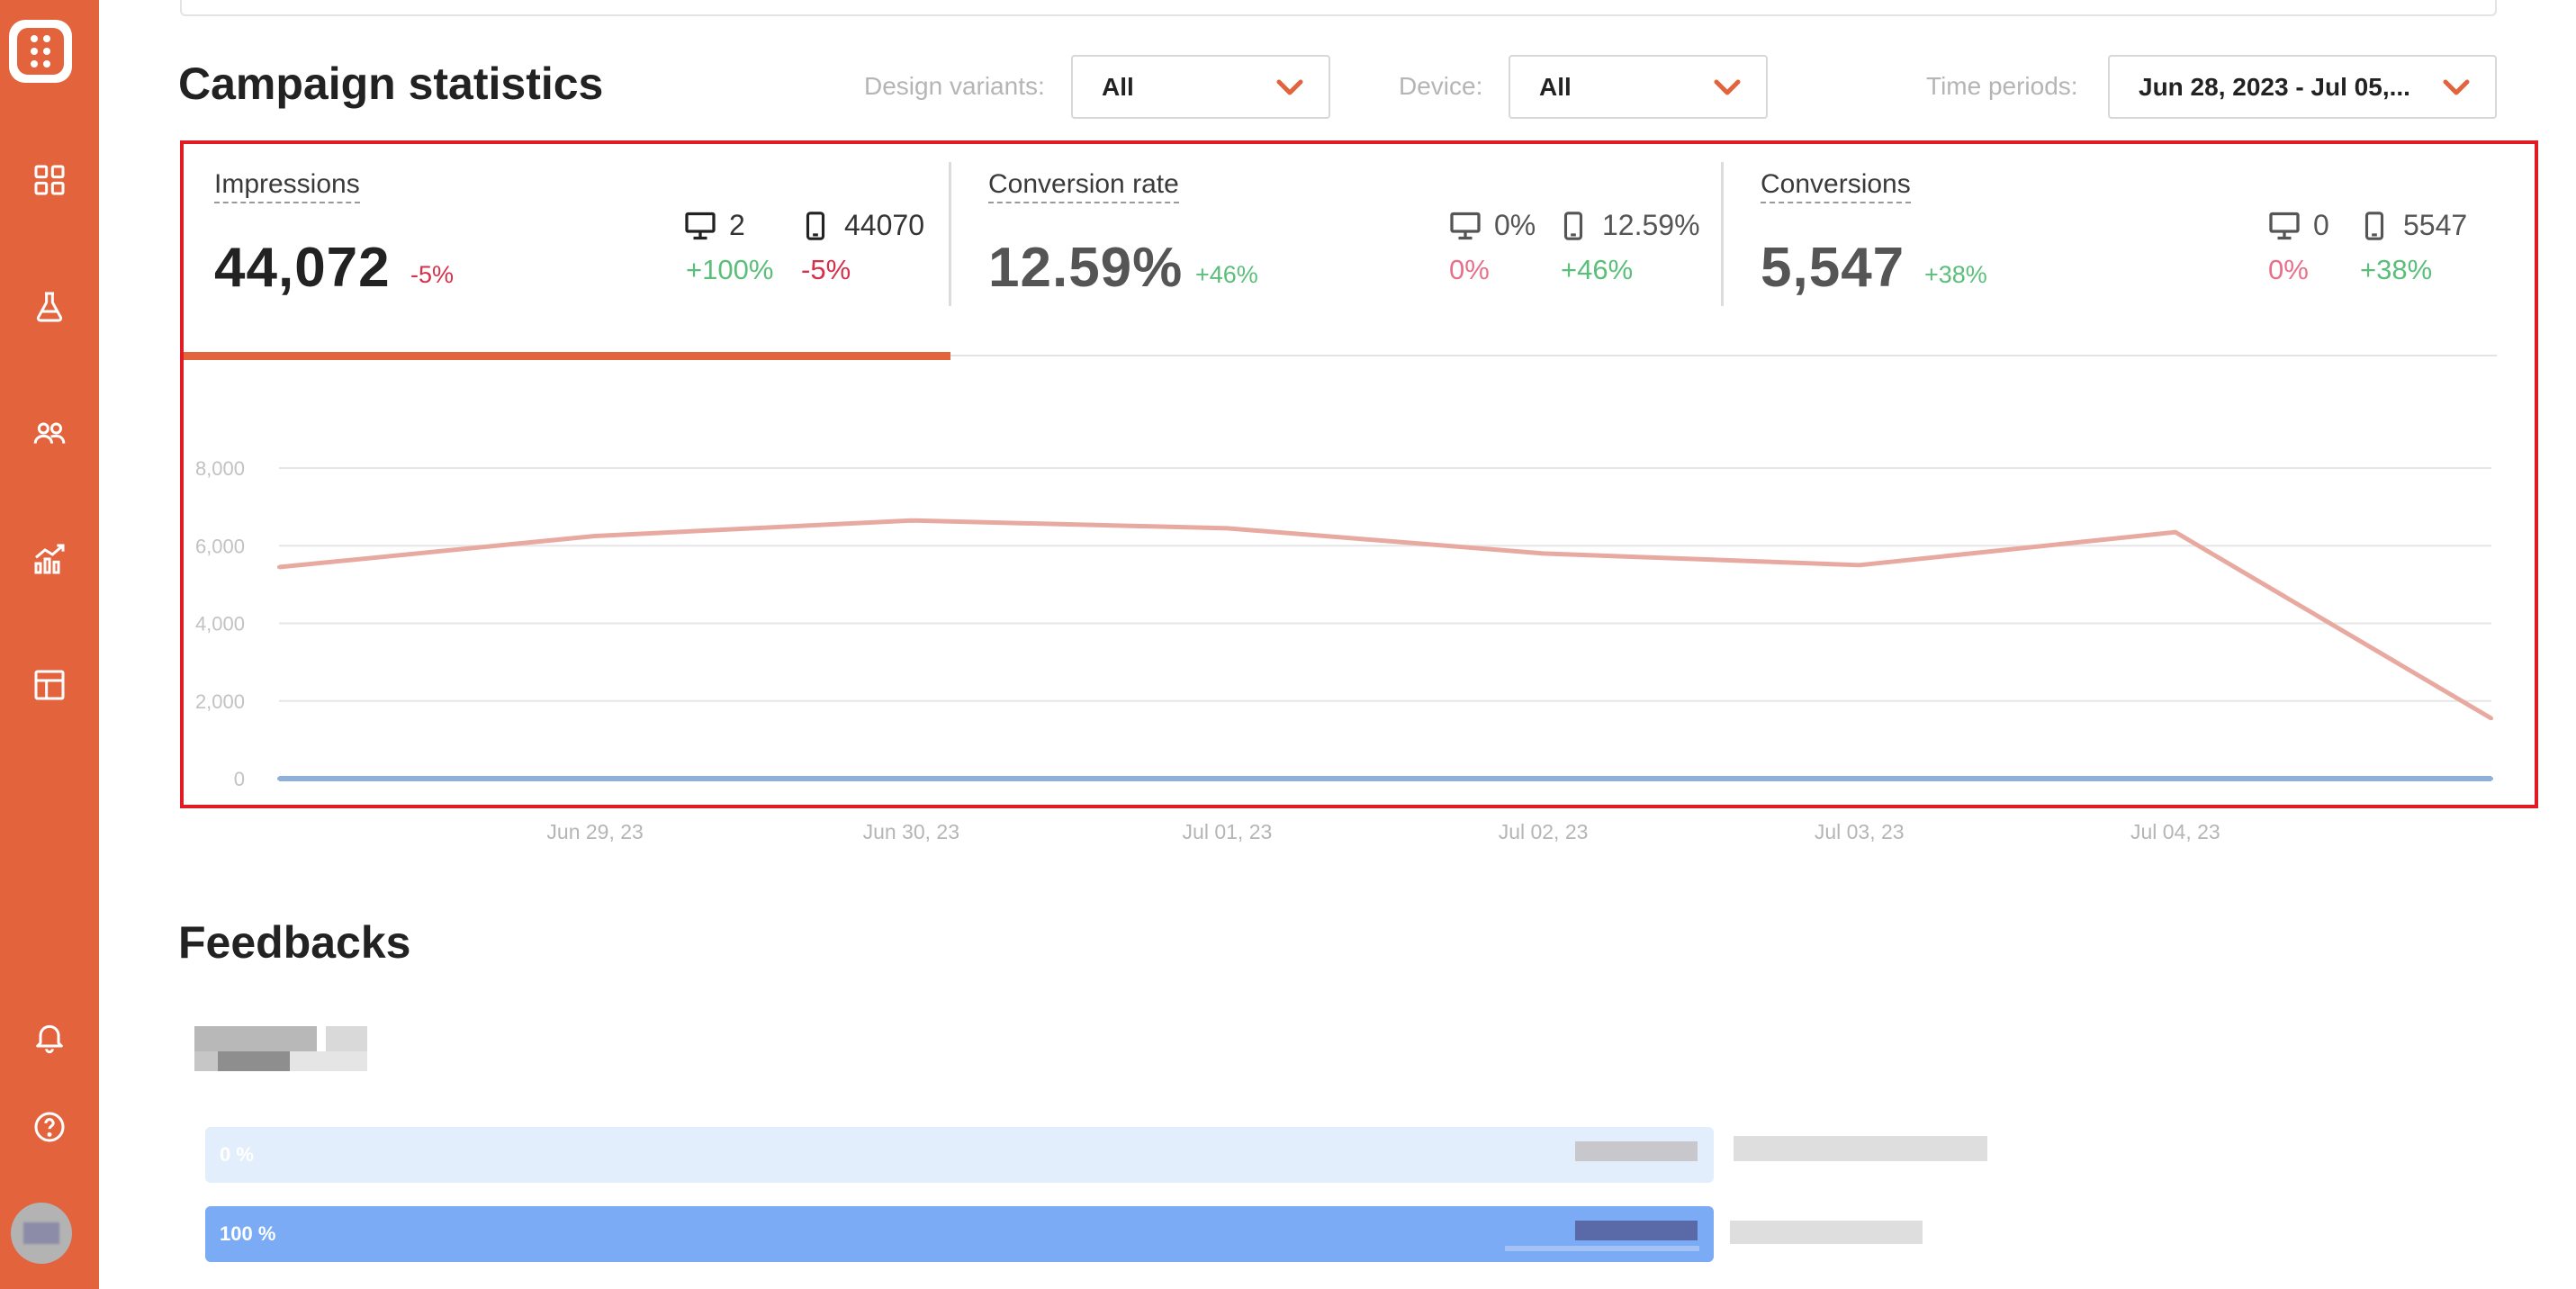 Image resolution: width=2576 pixels, height=1289 pixels. I want to click on y-tick-label: 6,000, so click(220, 546).